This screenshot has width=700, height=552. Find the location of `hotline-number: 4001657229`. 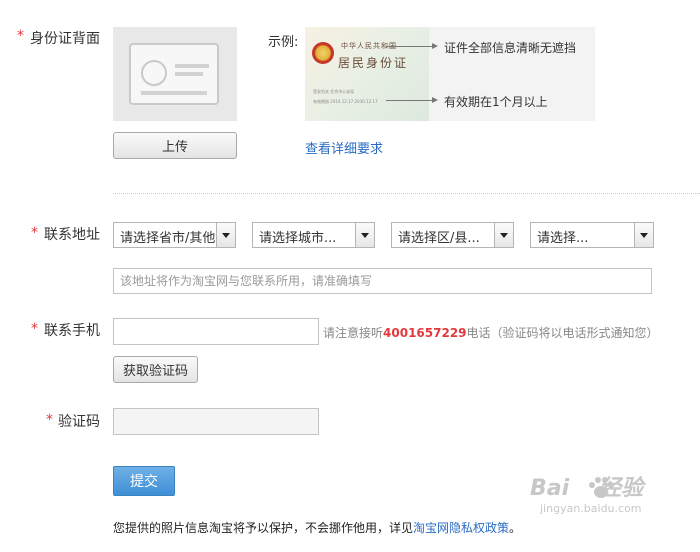

hotline-number: 4001657229 is located at coordinates (425, 333).